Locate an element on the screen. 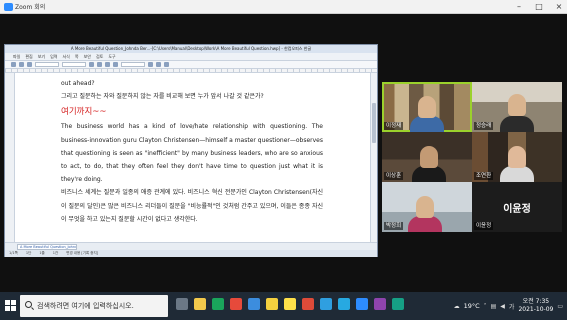  zoom-logo-icon is located at coordinates (8, 7).